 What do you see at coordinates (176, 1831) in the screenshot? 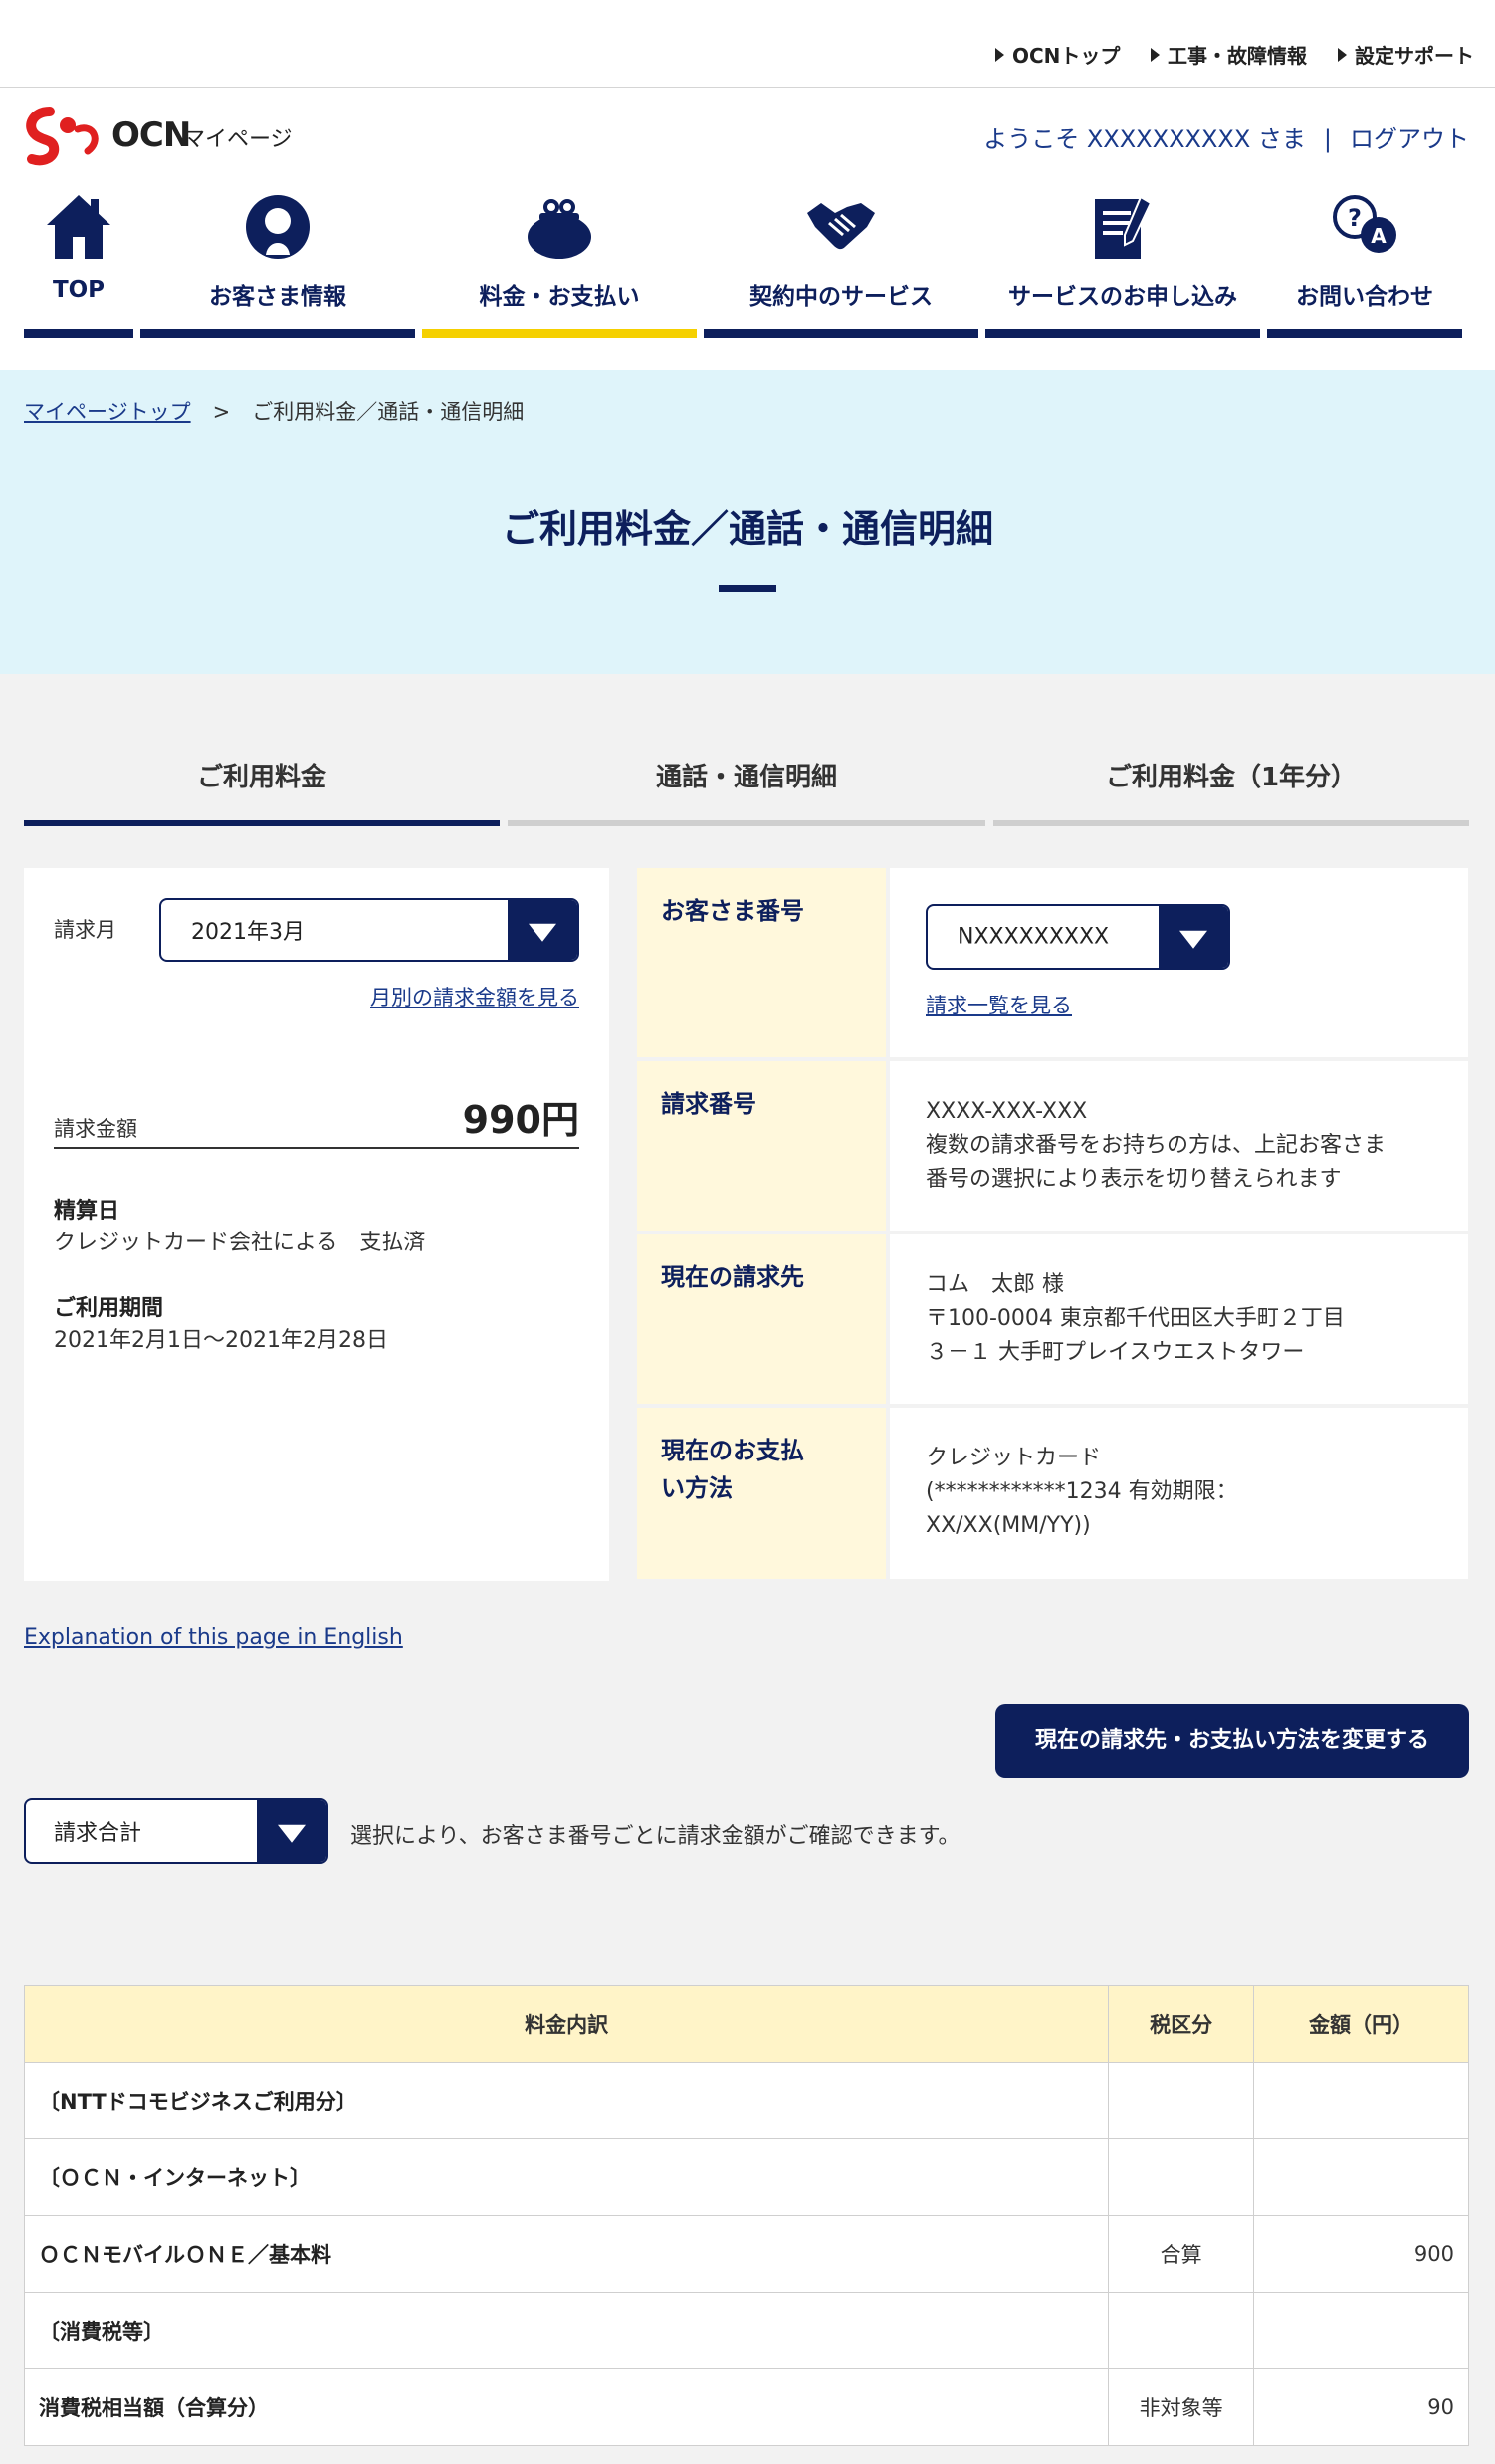
I see `billing-total-select: 請求合計` at bounding box center [176, 1831].